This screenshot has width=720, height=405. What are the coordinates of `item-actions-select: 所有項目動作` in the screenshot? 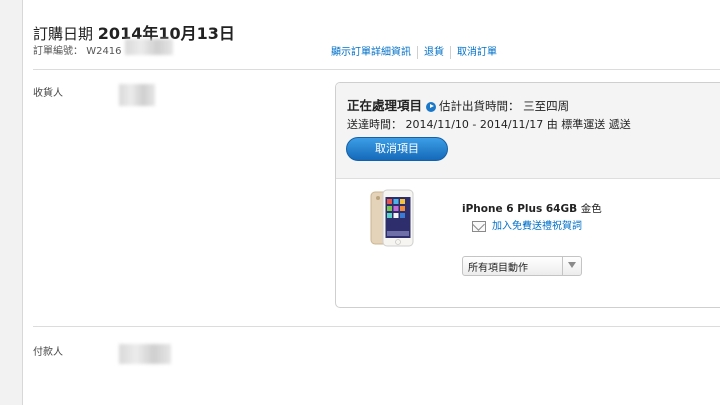 It's located at (522, 266).